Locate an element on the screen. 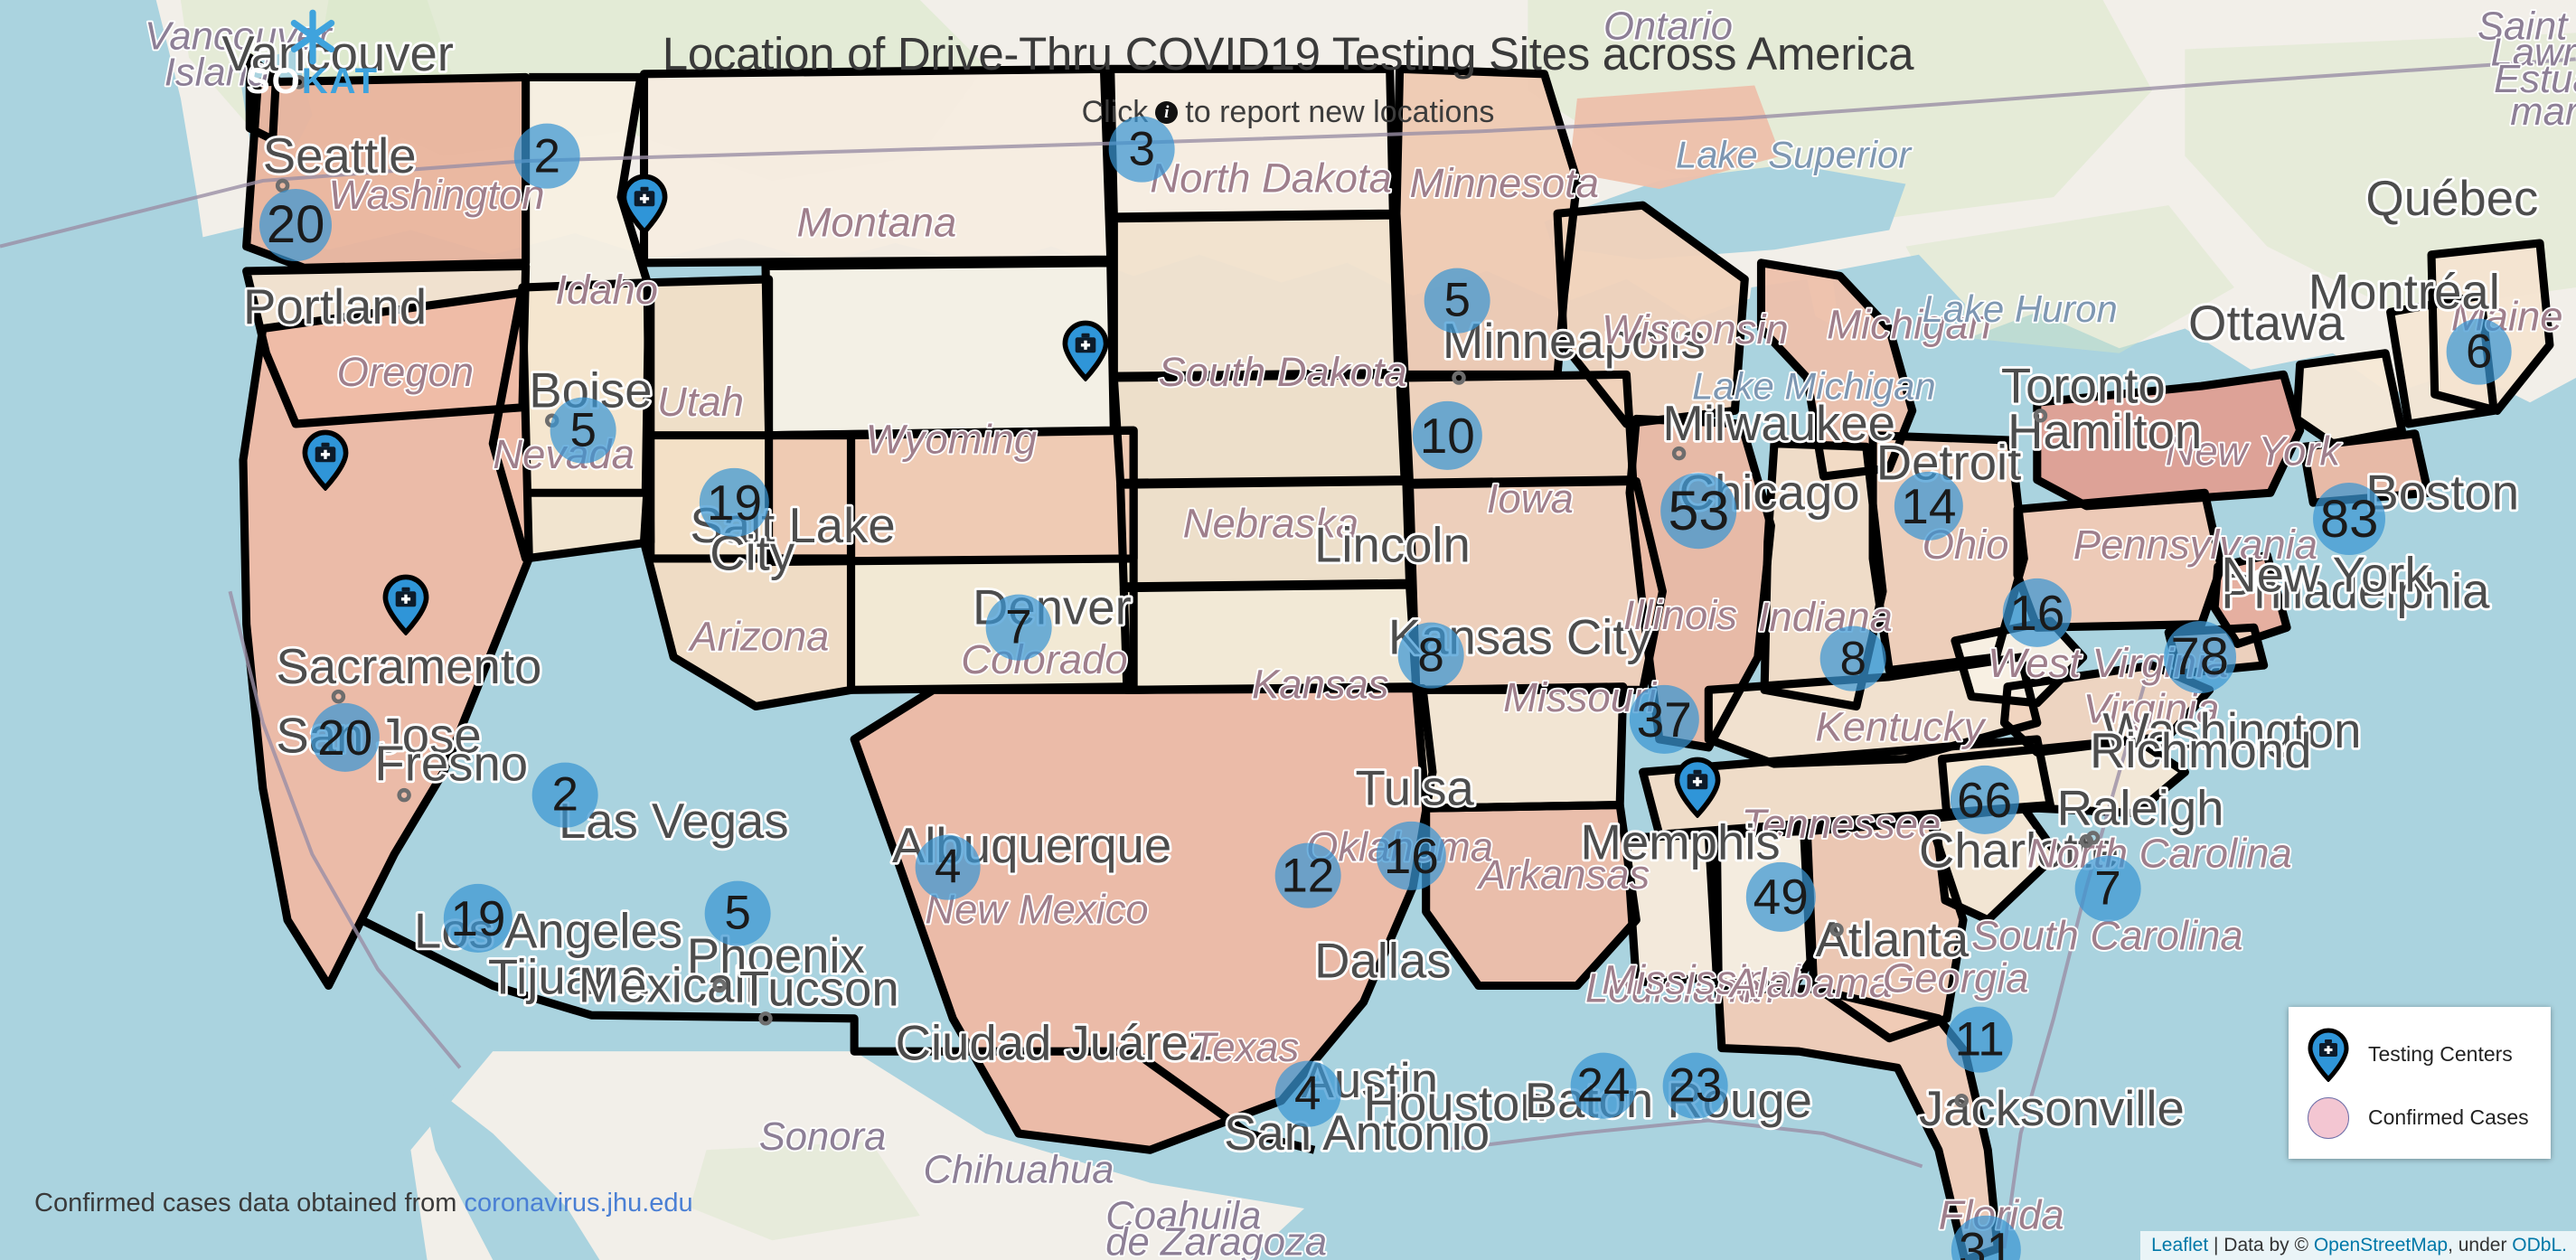  svg-text: de Zaragoza is located at coordinates (1216, 1241).